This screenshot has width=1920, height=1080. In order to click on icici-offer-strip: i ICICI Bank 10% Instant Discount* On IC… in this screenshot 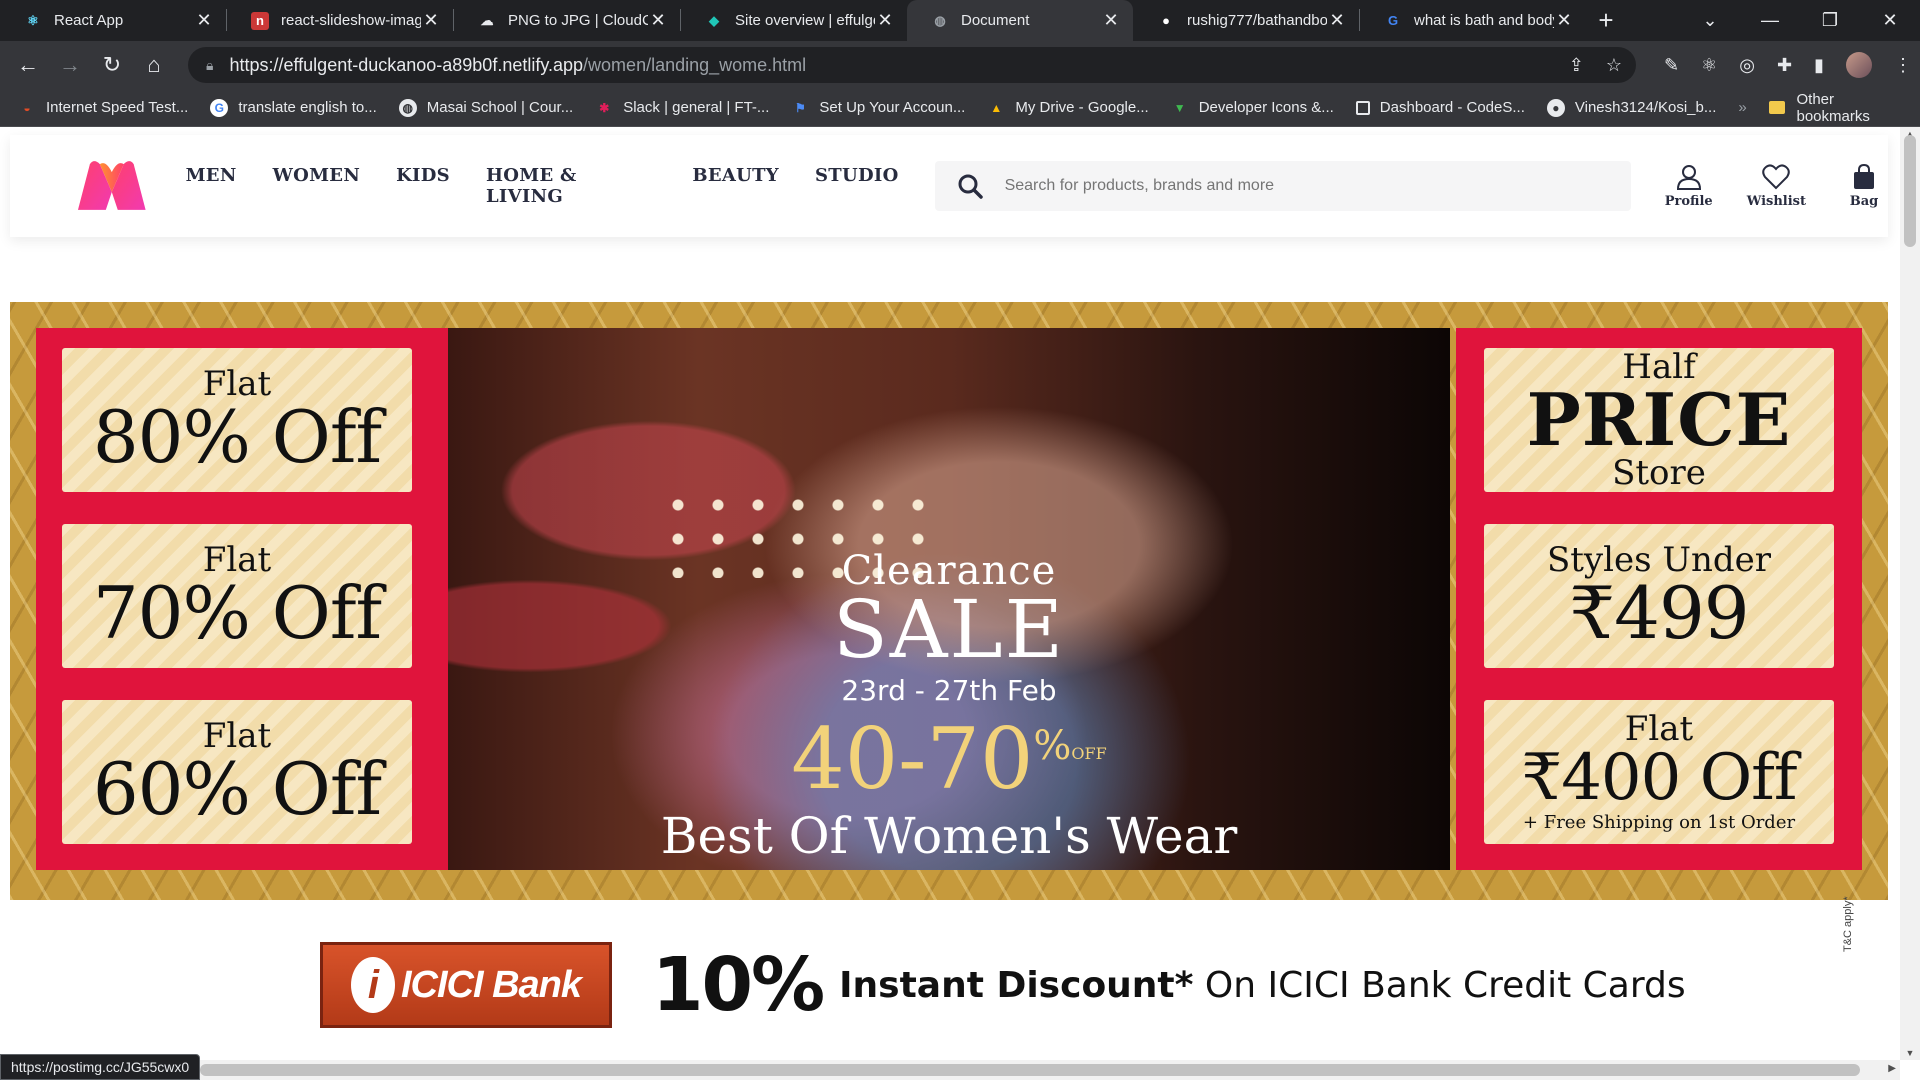, I will do `click(1100, 985)`.